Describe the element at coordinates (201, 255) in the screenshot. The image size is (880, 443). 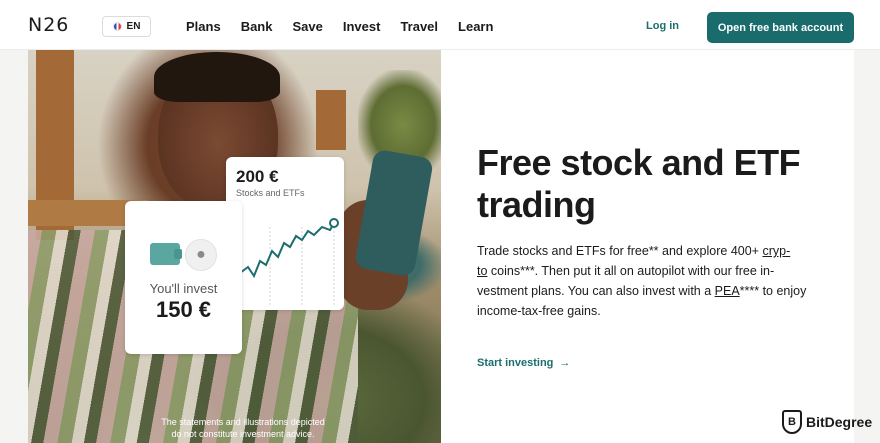
I see `apple-logo-icon: ●` at that location.